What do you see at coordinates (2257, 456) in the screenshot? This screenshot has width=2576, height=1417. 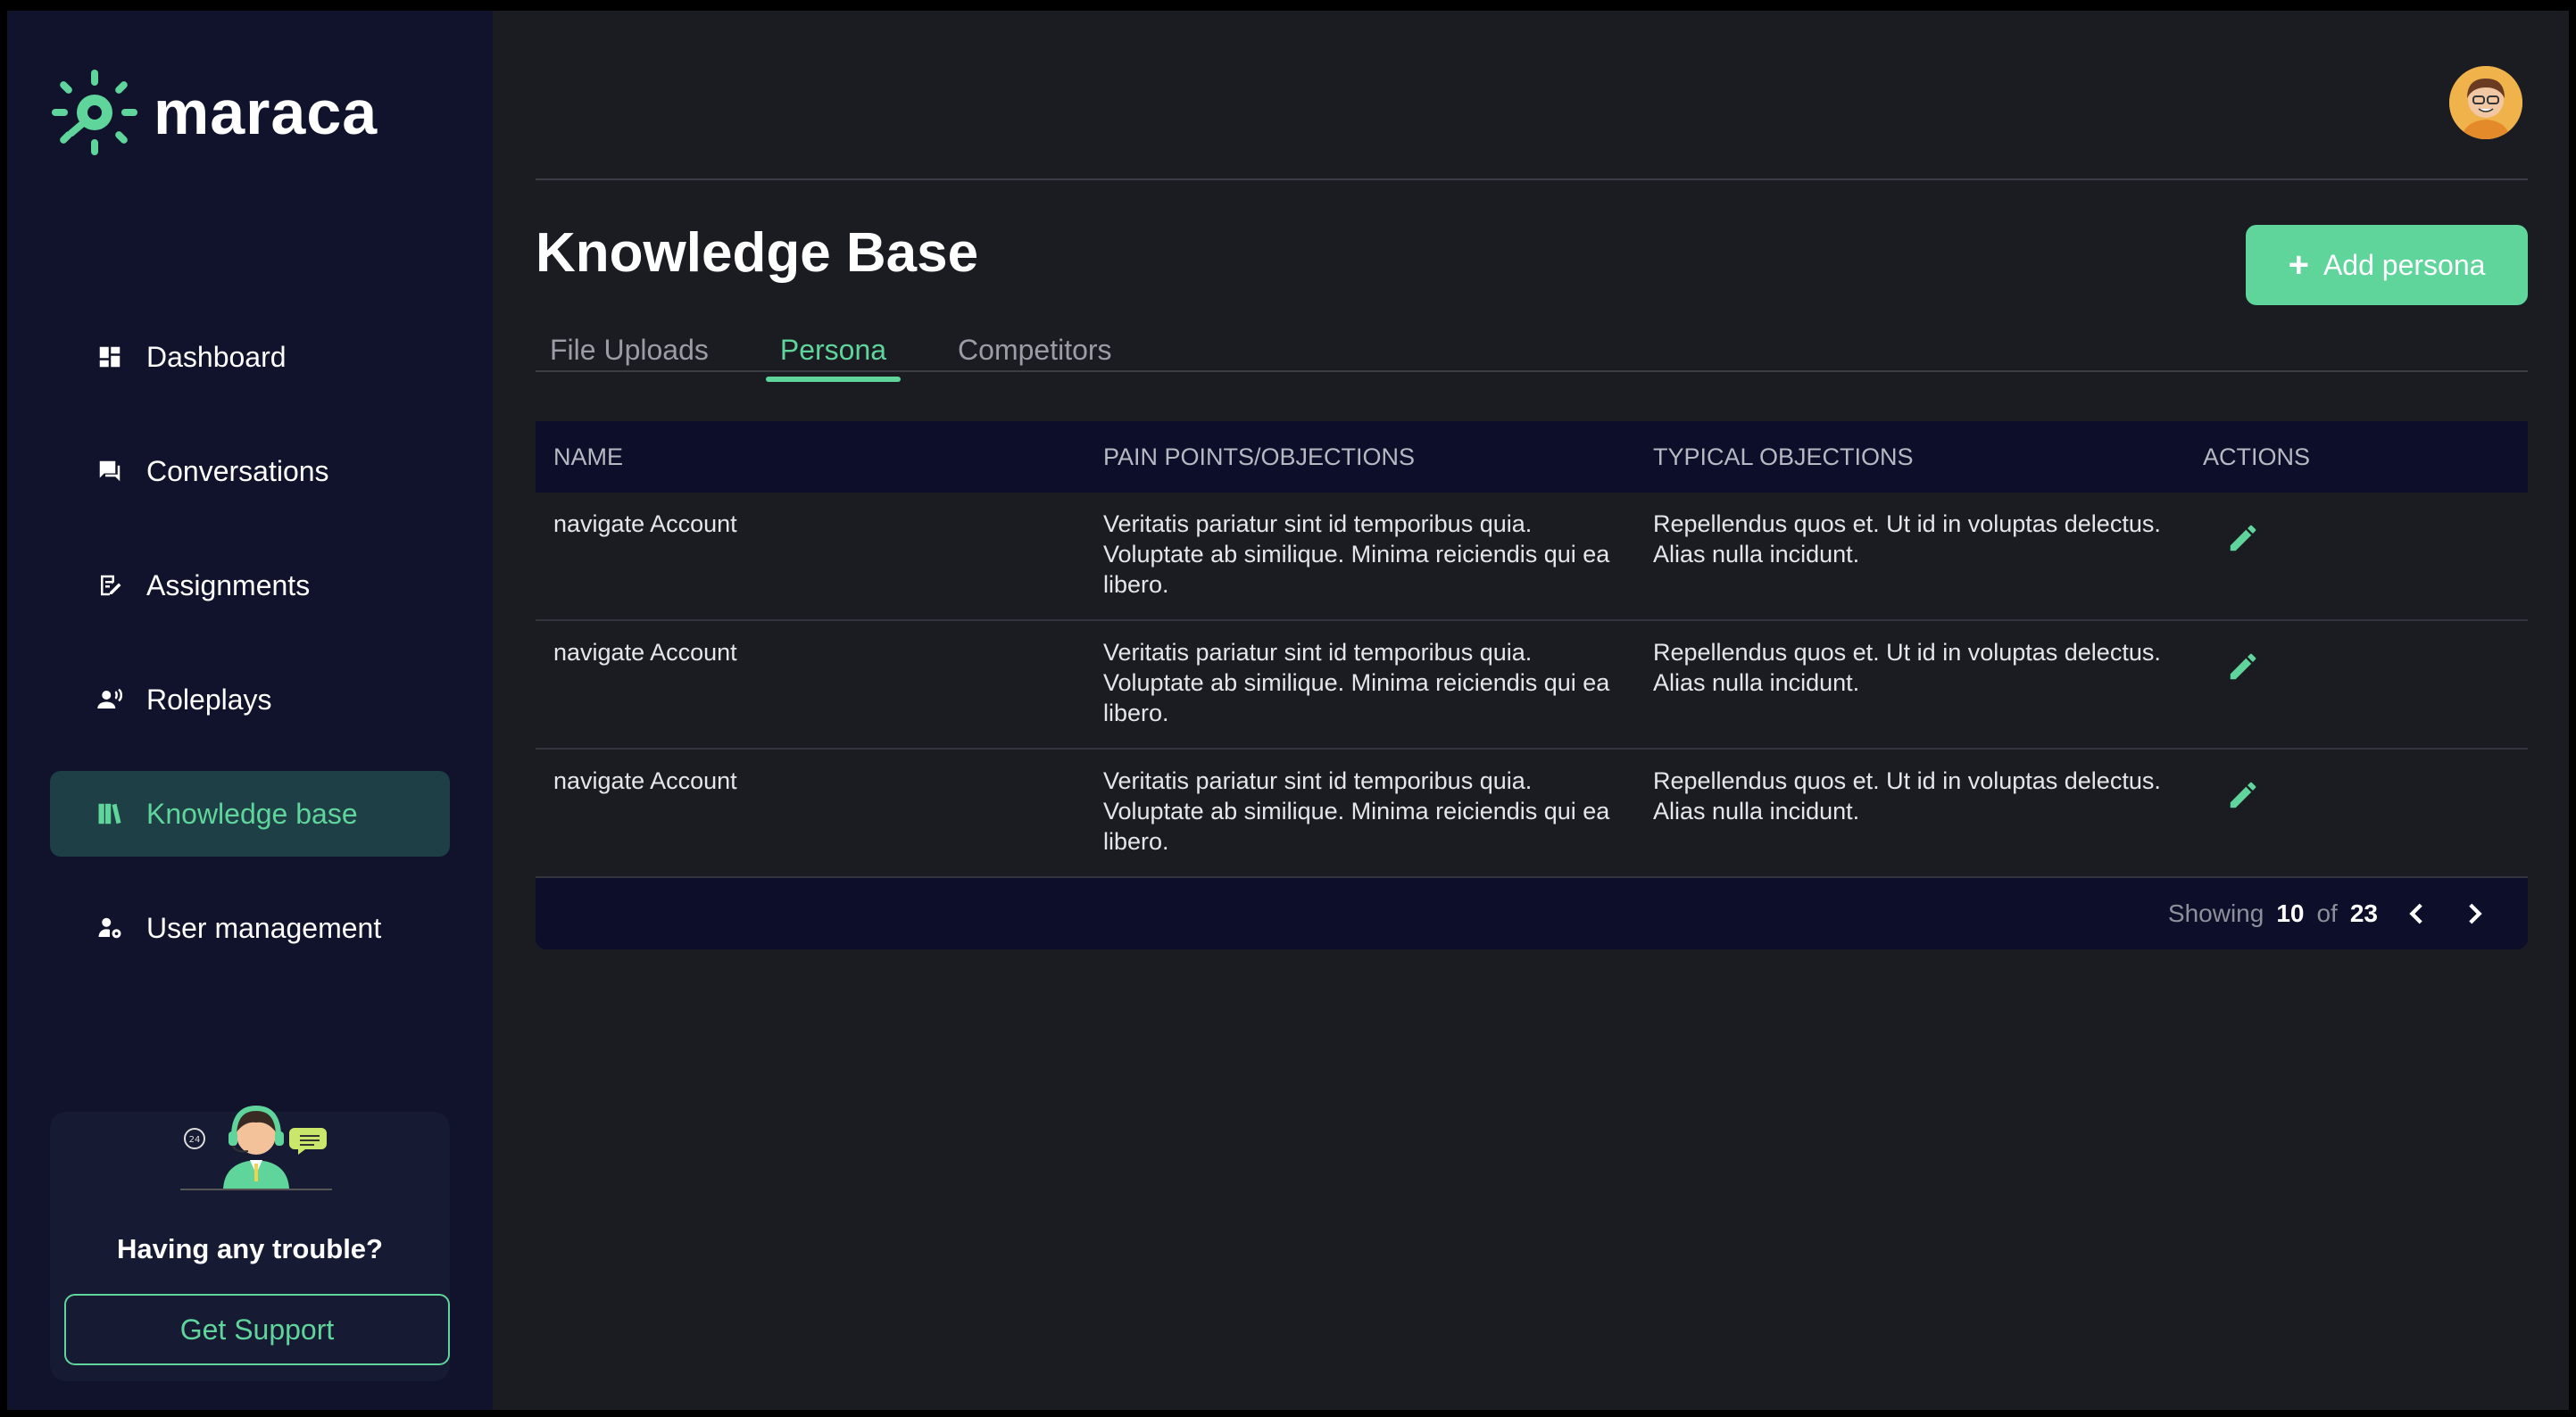 I see `column-header-actions: ACTIONS` at bounding box center [2257, 456].